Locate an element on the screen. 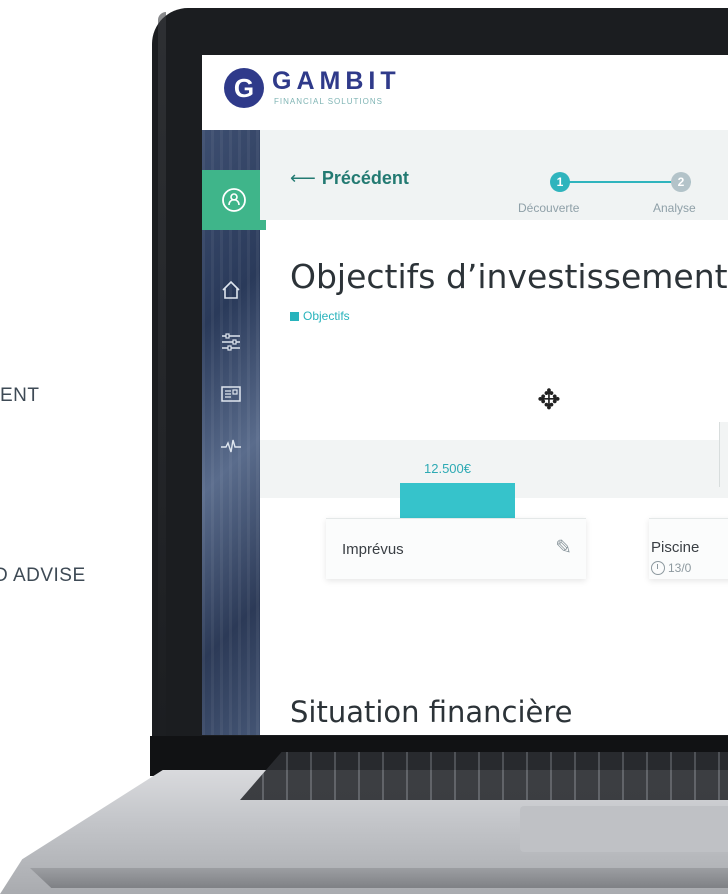 The height and width of the screenshot is (894, 728). sliders-icon is located at coordinates (231, 342).